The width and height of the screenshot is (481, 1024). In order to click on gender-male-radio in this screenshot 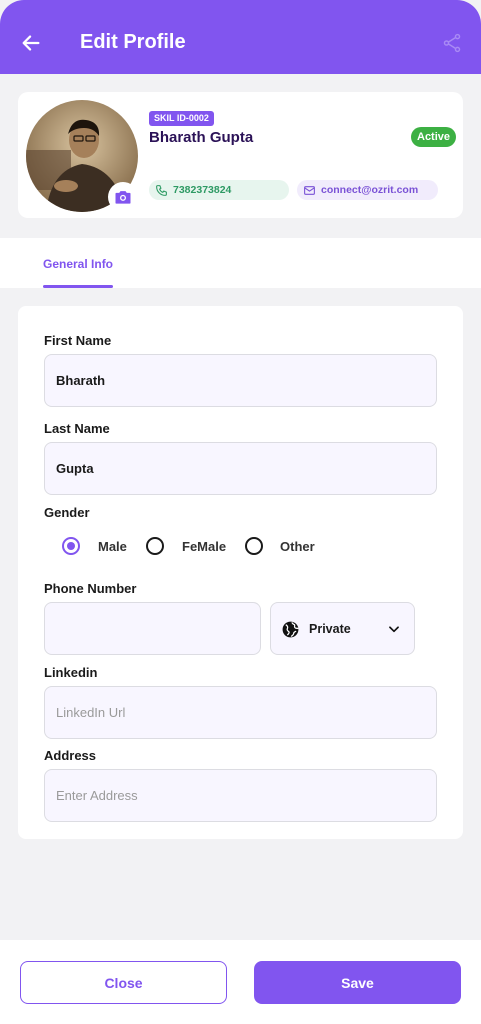, I will do `click(71, 546)`.